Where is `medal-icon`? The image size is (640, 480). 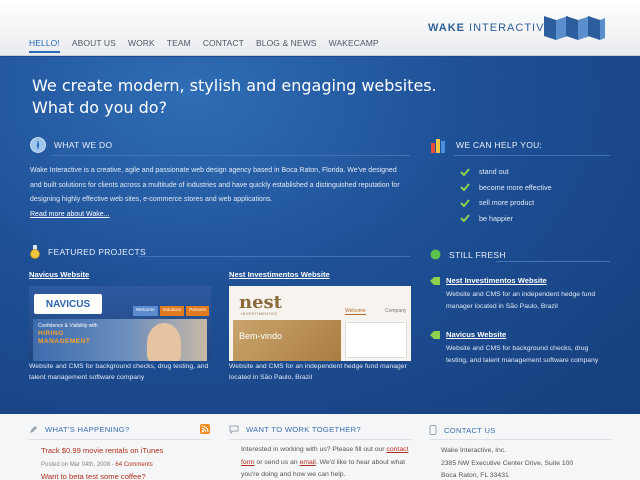 medal-icon is located at coordinates (35, 252).